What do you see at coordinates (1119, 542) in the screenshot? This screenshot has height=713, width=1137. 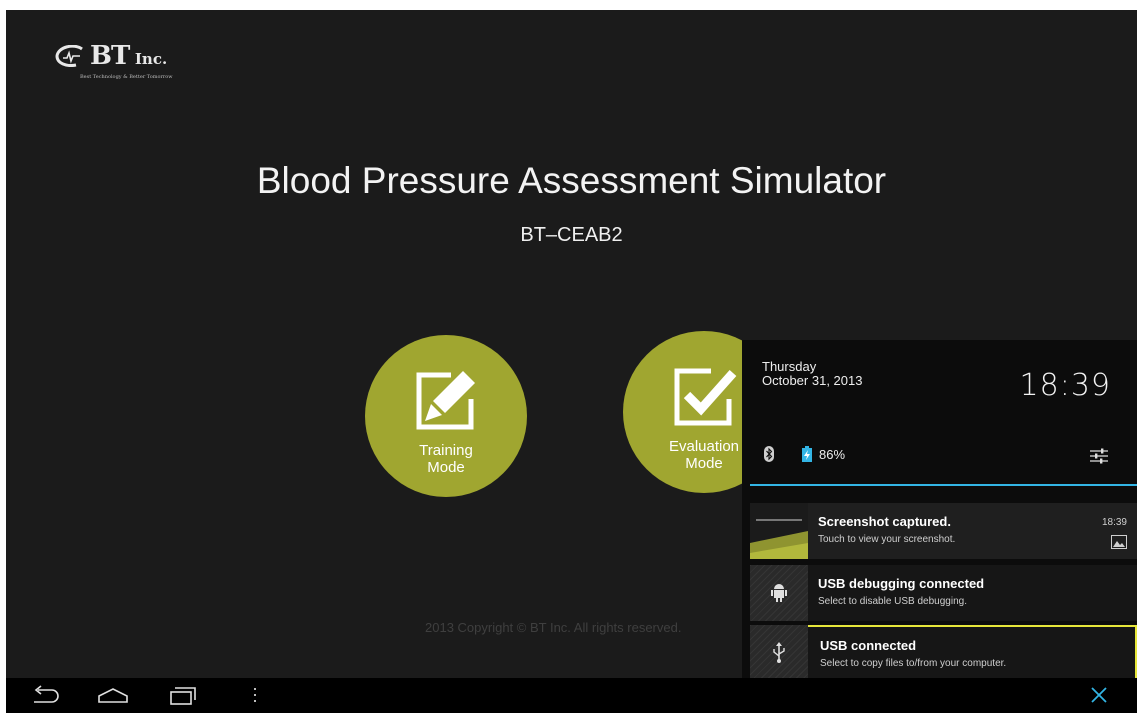 I see `picture-icon` at bounding box center [1119, 542].